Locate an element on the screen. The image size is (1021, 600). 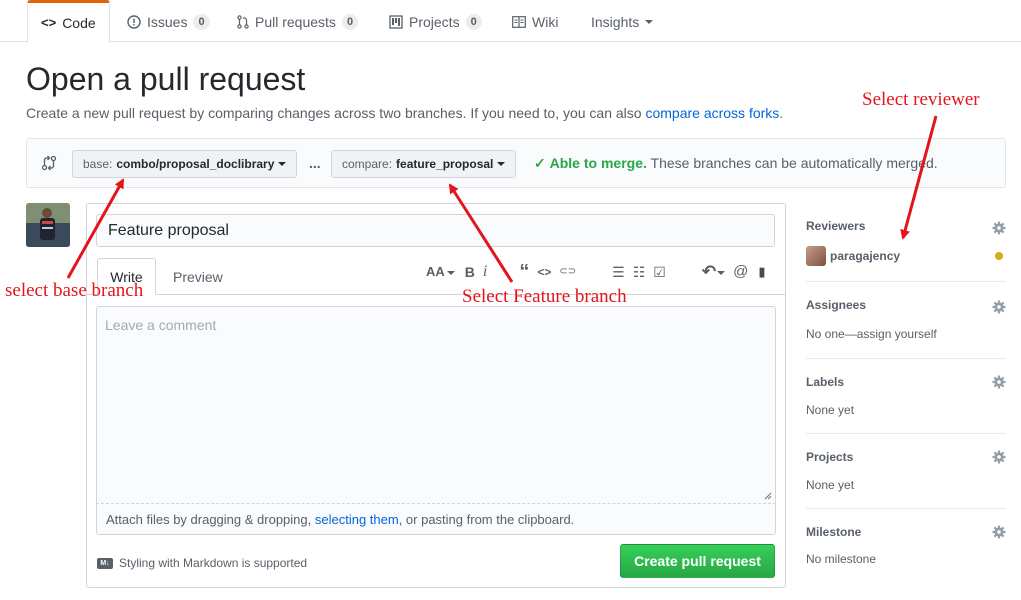
sidebar-assignees: Assignees No one—assign yourself is located at coordinates (906, 319).